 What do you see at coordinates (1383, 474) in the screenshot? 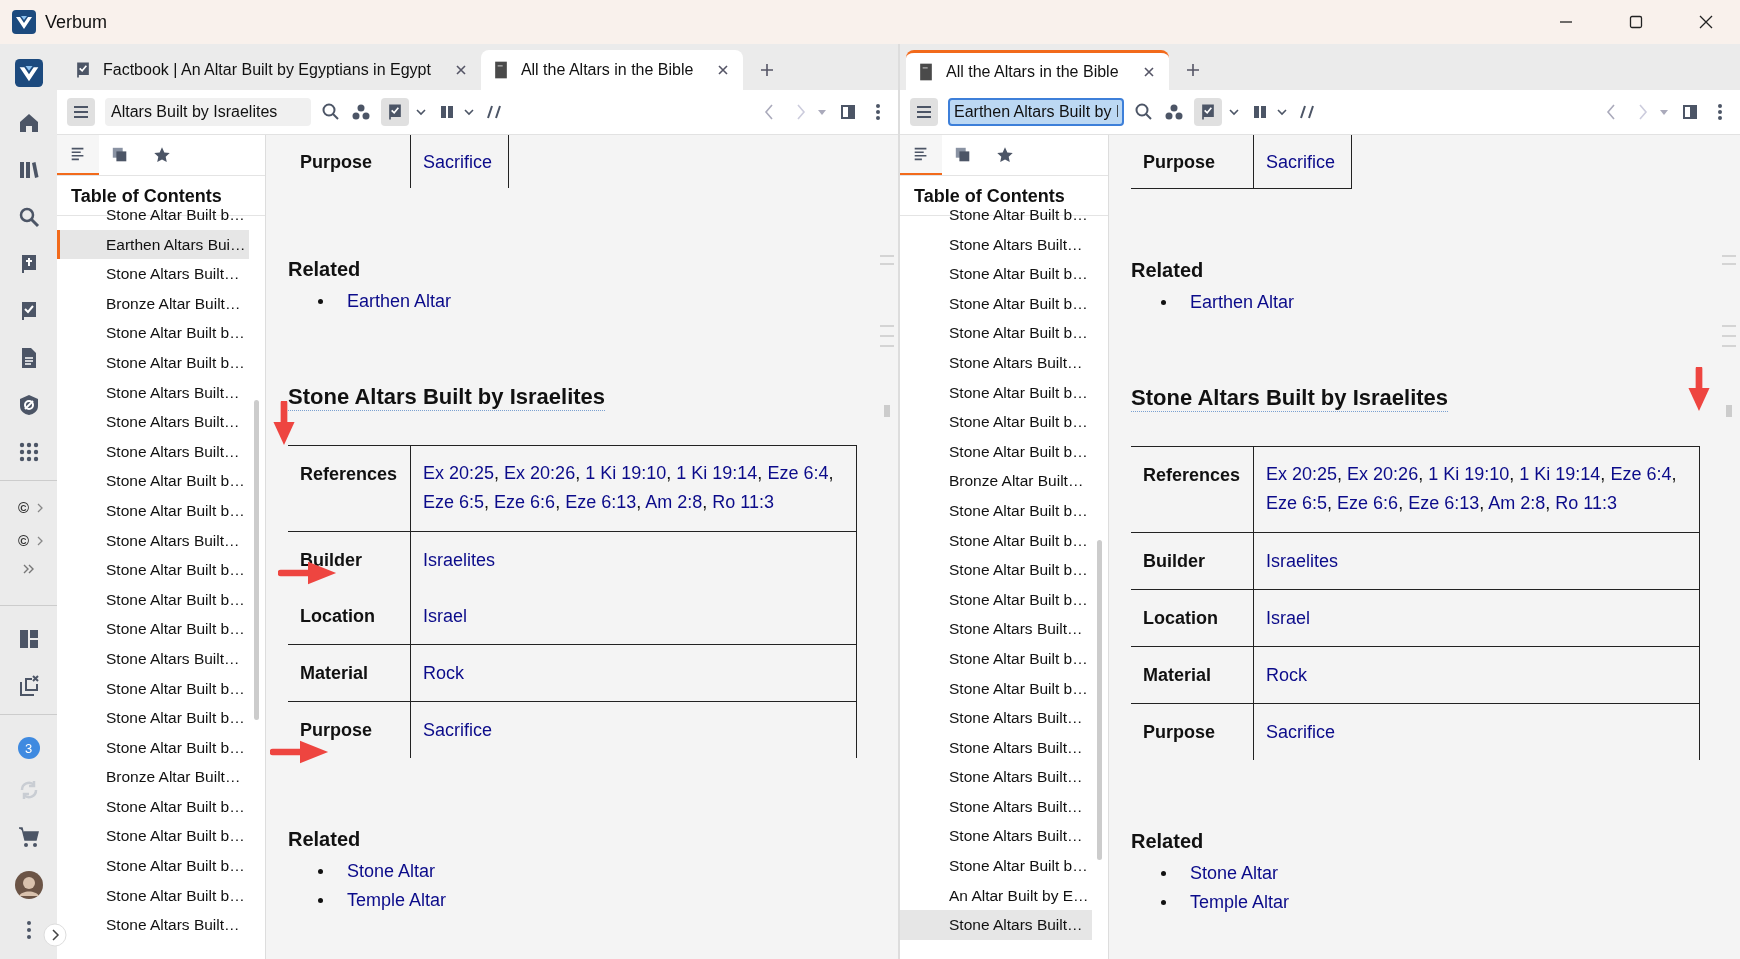
I see `reference-link: Ex 20:26` at bounding box center [1383, 474].